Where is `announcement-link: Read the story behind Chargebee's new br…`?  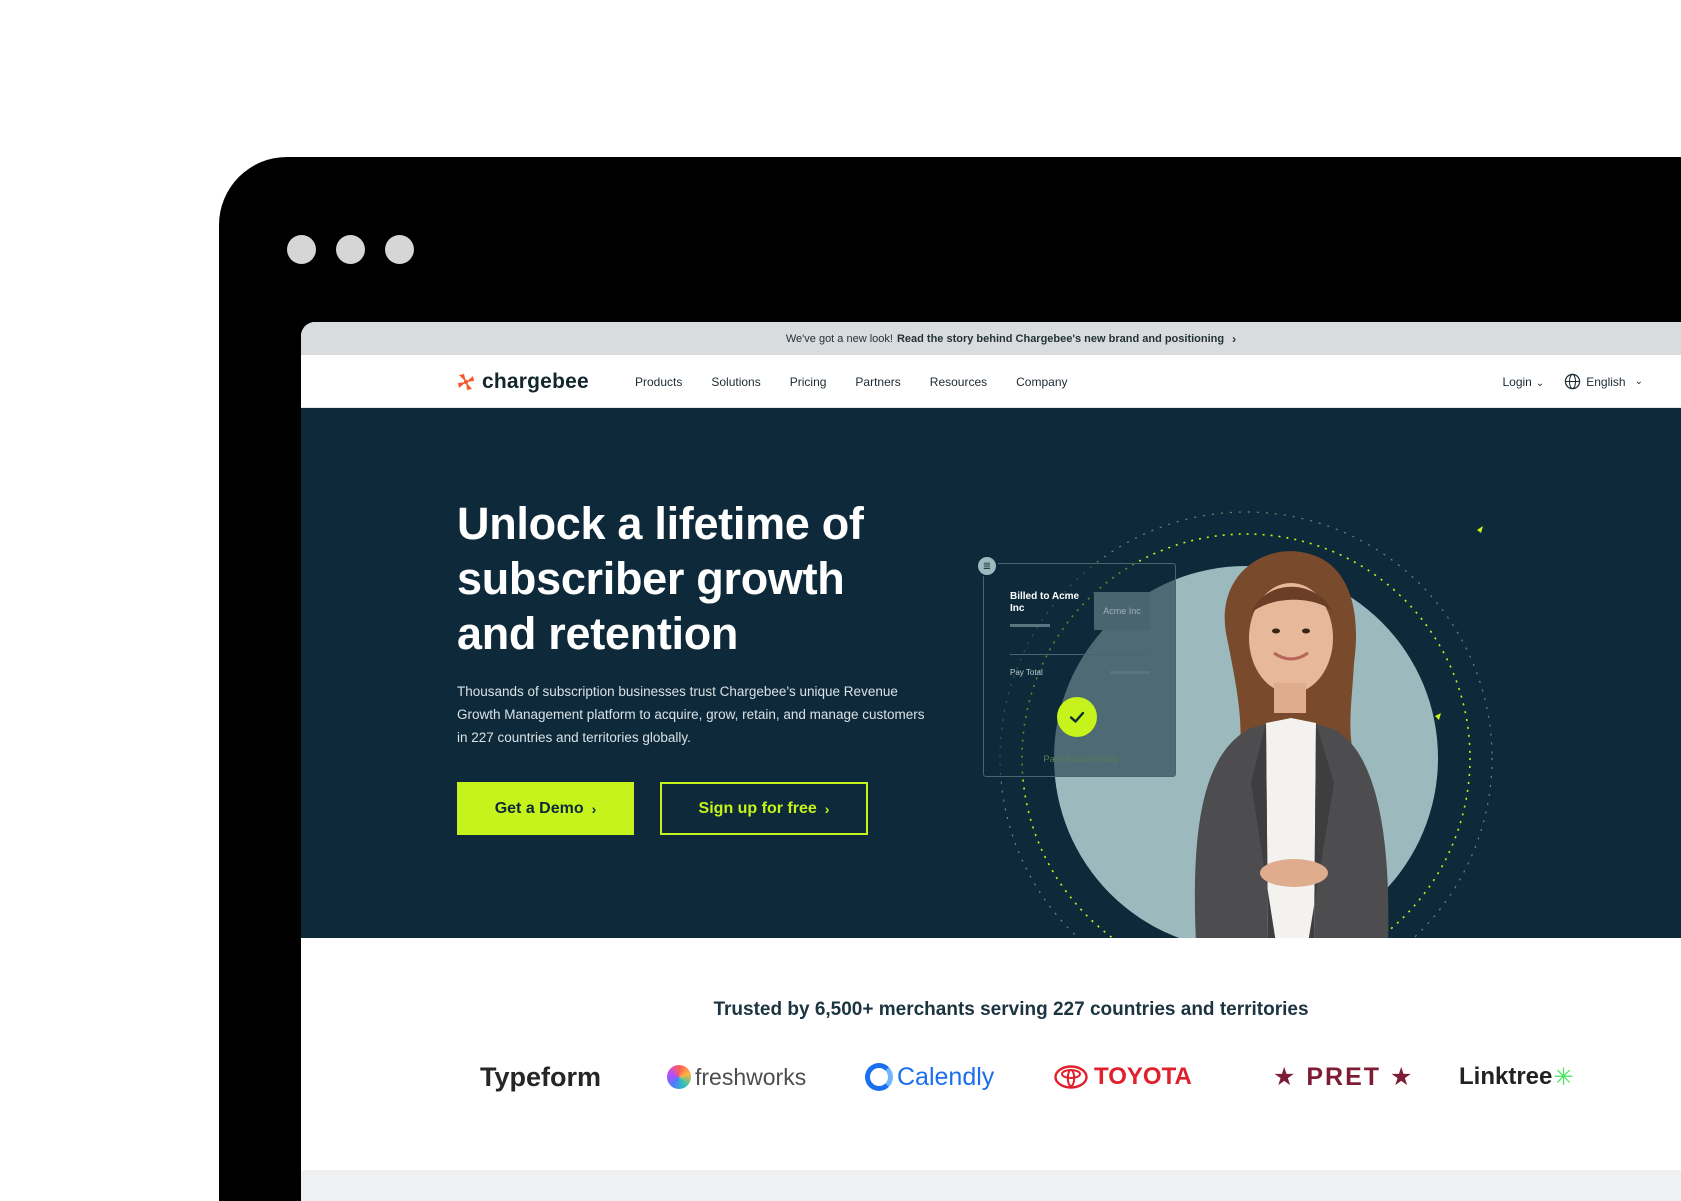 announcement-link: Read the story behind Chargebee's new br… is located at coordinates (1060, 339).